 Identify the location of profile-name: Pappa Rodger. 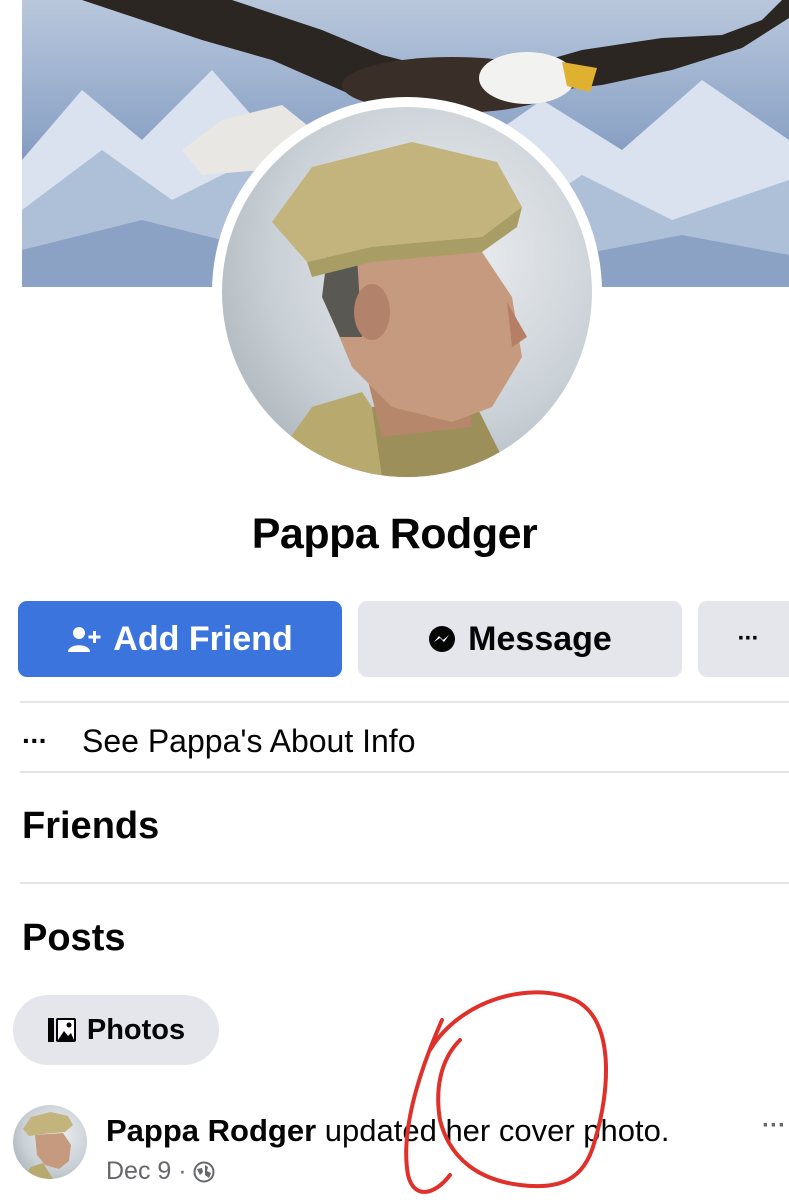
(394, 534).